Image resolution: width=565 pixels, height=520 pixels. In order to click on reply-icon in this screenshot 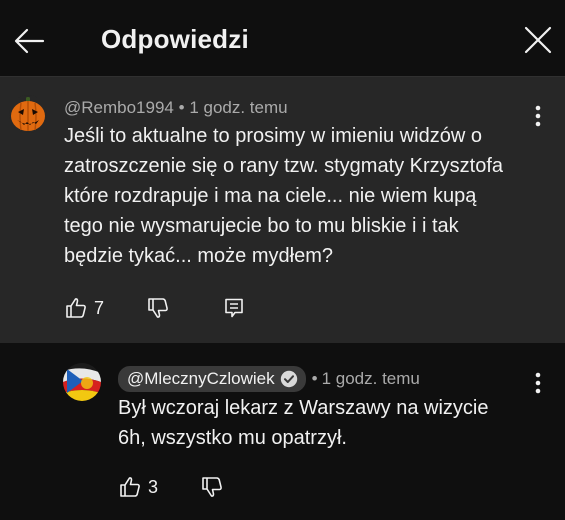, I will do `click(234, 308)`.